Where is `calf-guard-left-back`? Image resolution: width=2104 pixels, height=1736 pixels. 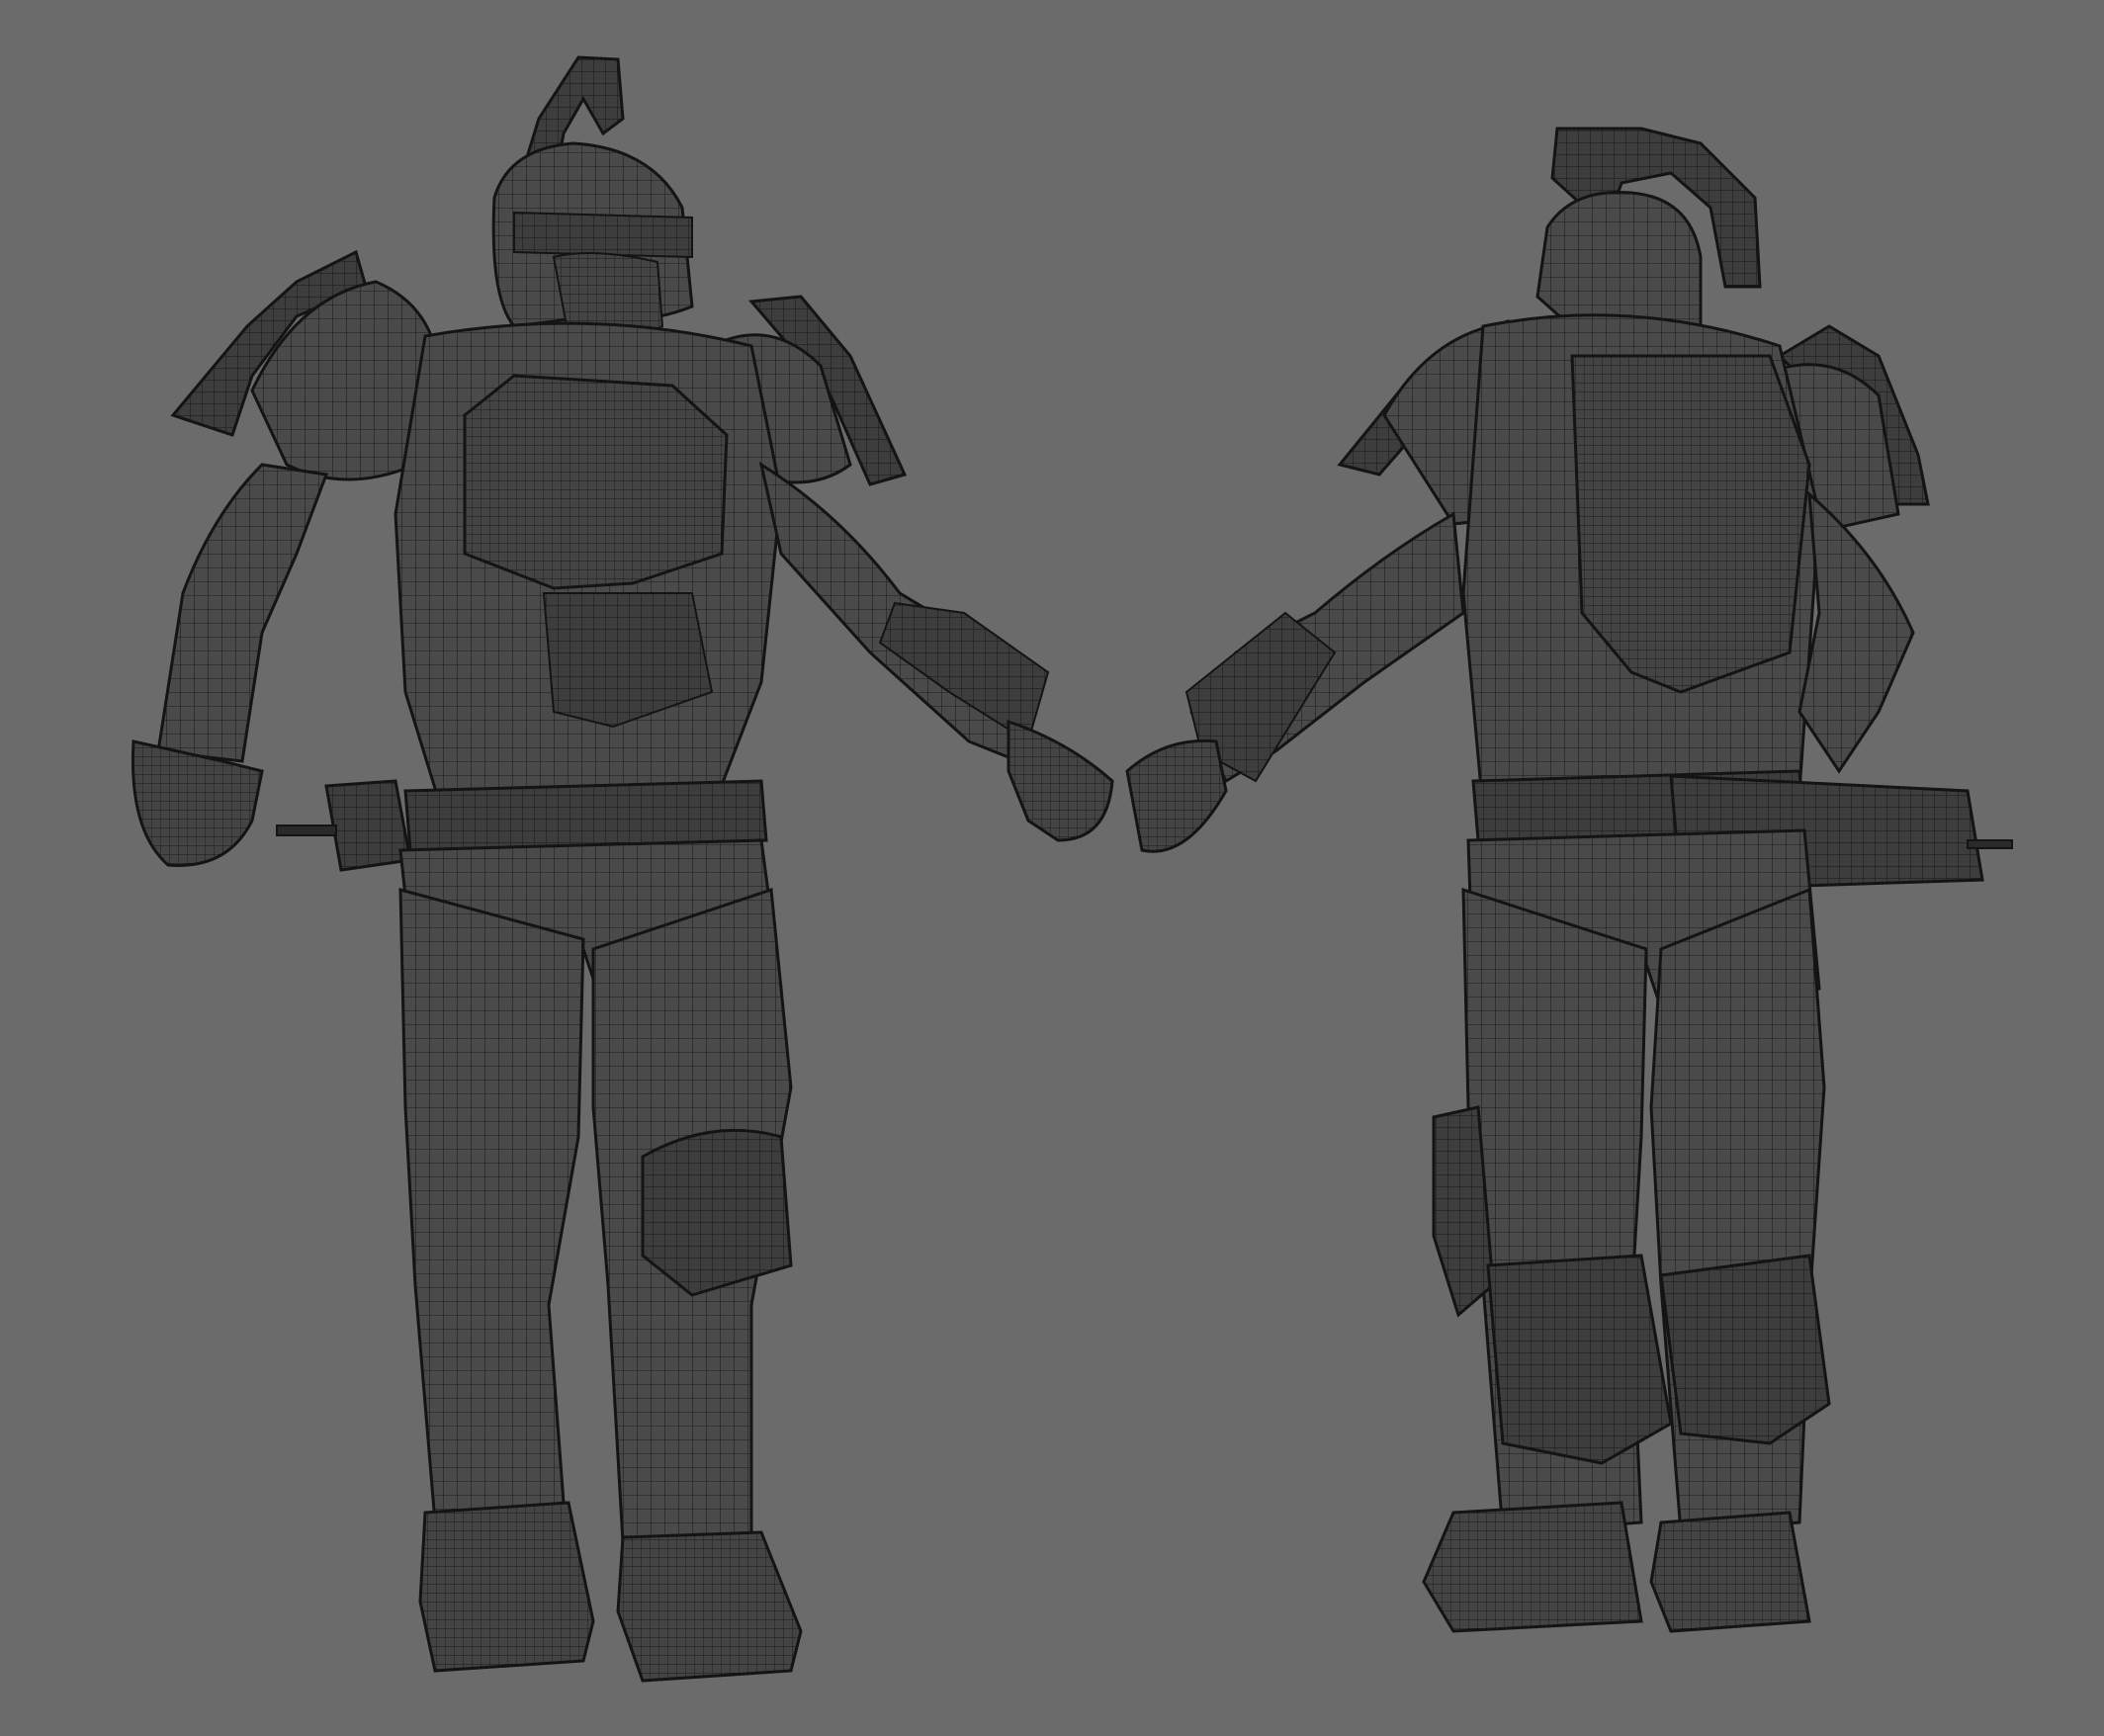 calf-guard-left-back is located at coordinates (1579, 1359).